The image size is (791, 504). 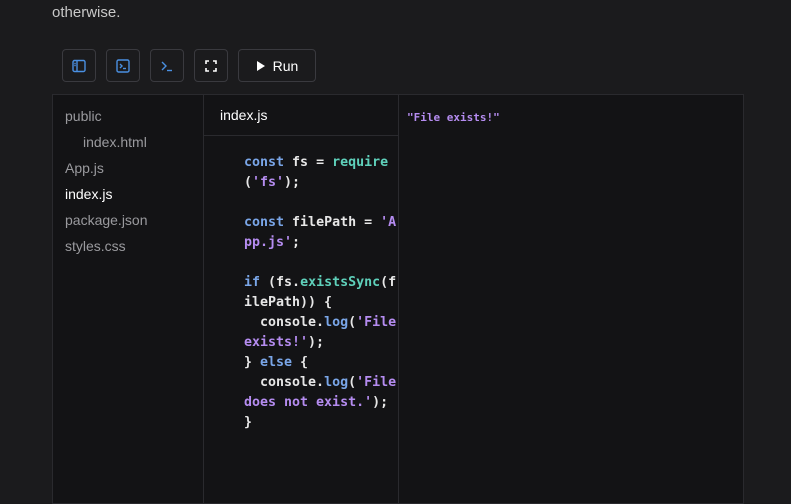 I want to click on toolbar: Run, so click(x=189, y=65).